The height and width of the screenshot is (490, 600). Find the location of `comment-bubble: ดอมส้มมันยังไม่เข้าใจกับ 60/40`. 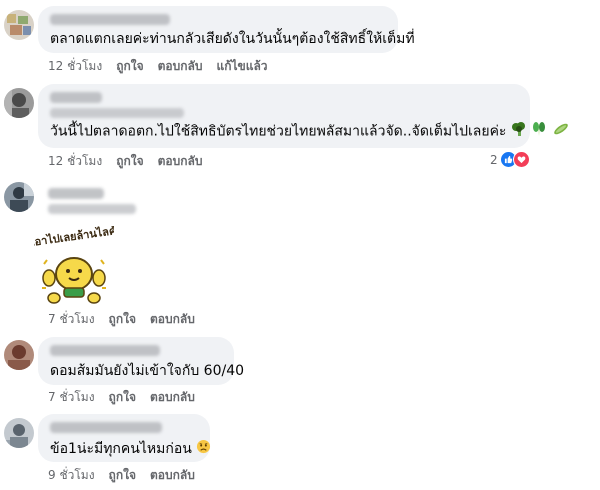

comment-bubble: ดอมส้มมันยังไม่เข้าใจกับ 60/40 is located at coordinates (141, 361).